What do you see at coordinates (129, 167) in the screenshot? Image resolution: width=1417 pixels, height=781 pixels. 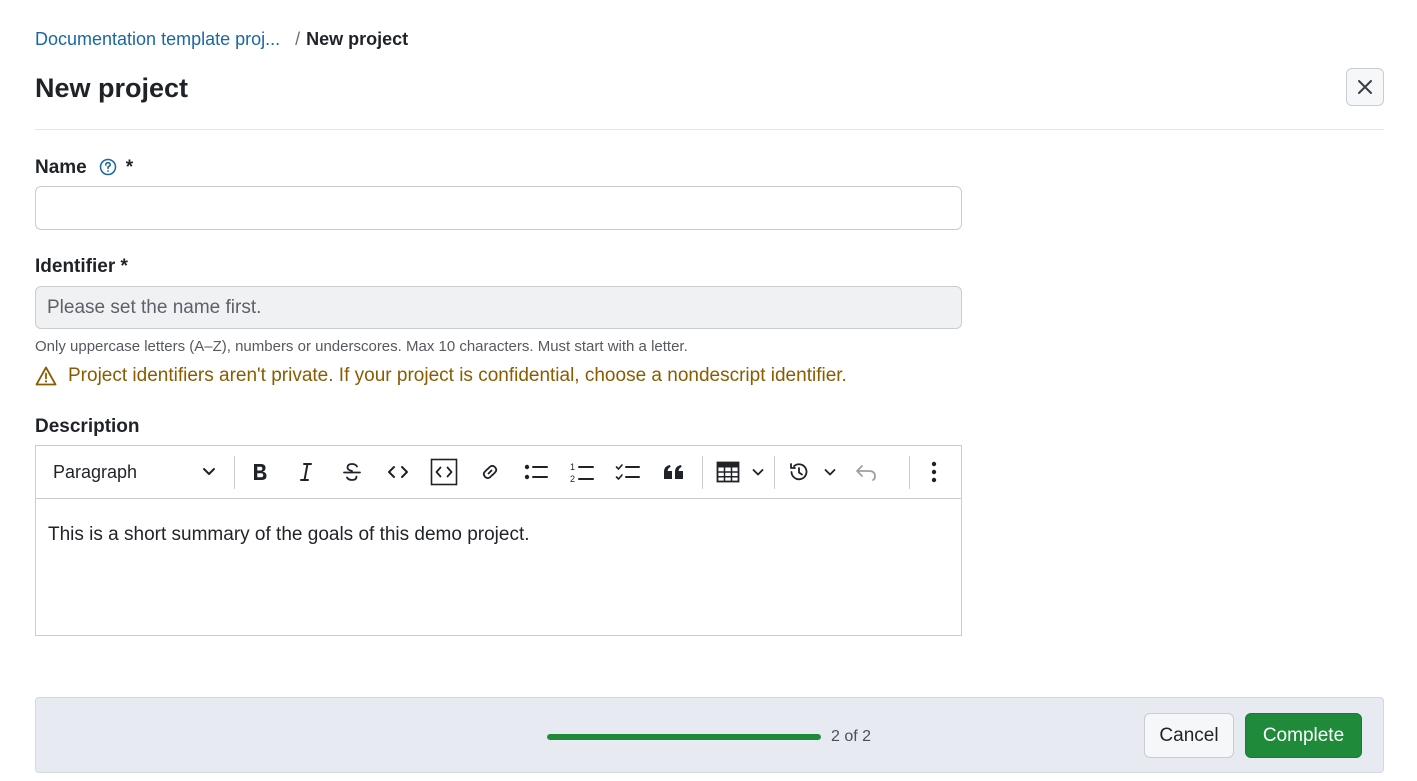 I see `required-mark: *` at bounding box center [129, 167].